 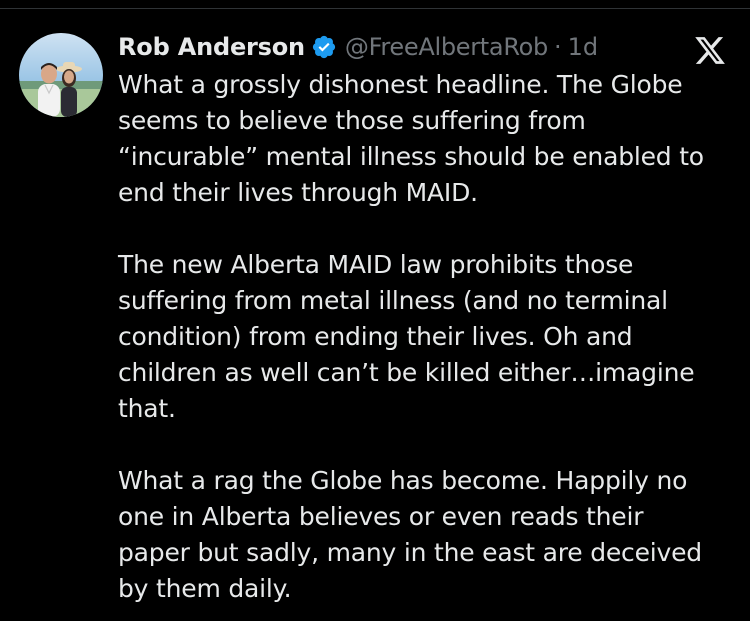 What do you see at coordinates (710, 50) in the screenshot?
I see `x-logo-icon` at bounding box center [710, 50].